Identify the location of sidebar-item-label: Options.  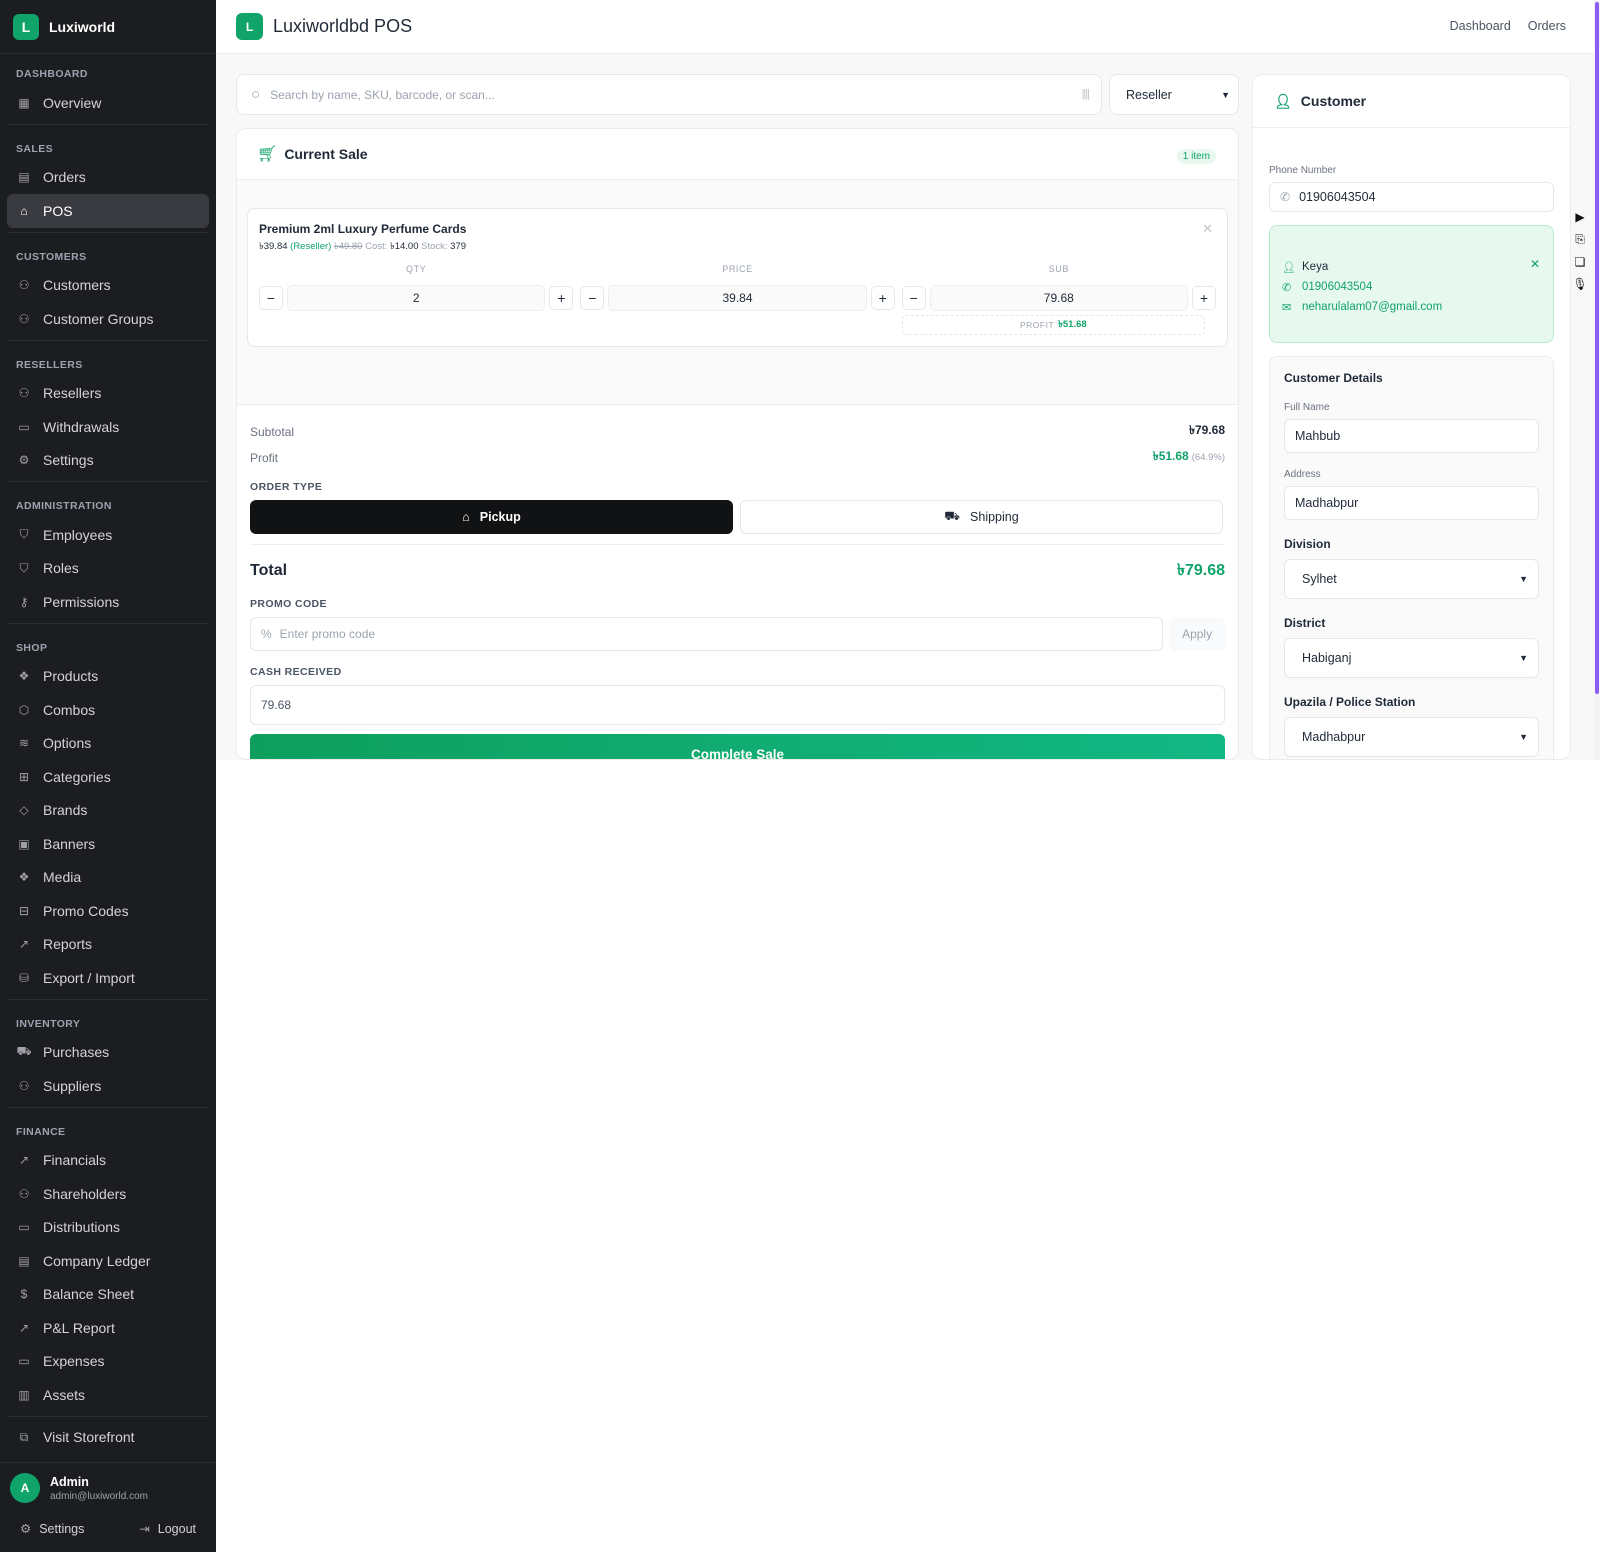
(67, 743).